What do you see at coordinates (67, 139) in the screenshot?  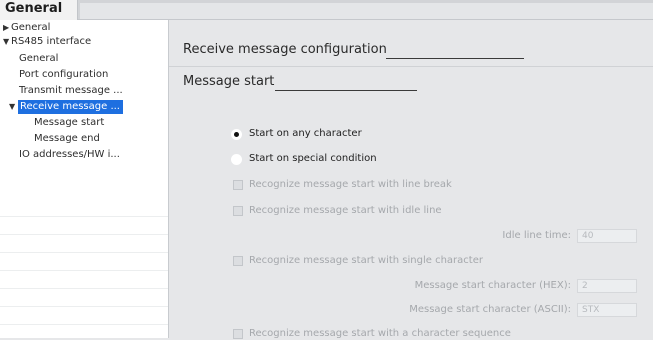 I see `nav-item-message-end: Message end` at bounding box center [67, 139].